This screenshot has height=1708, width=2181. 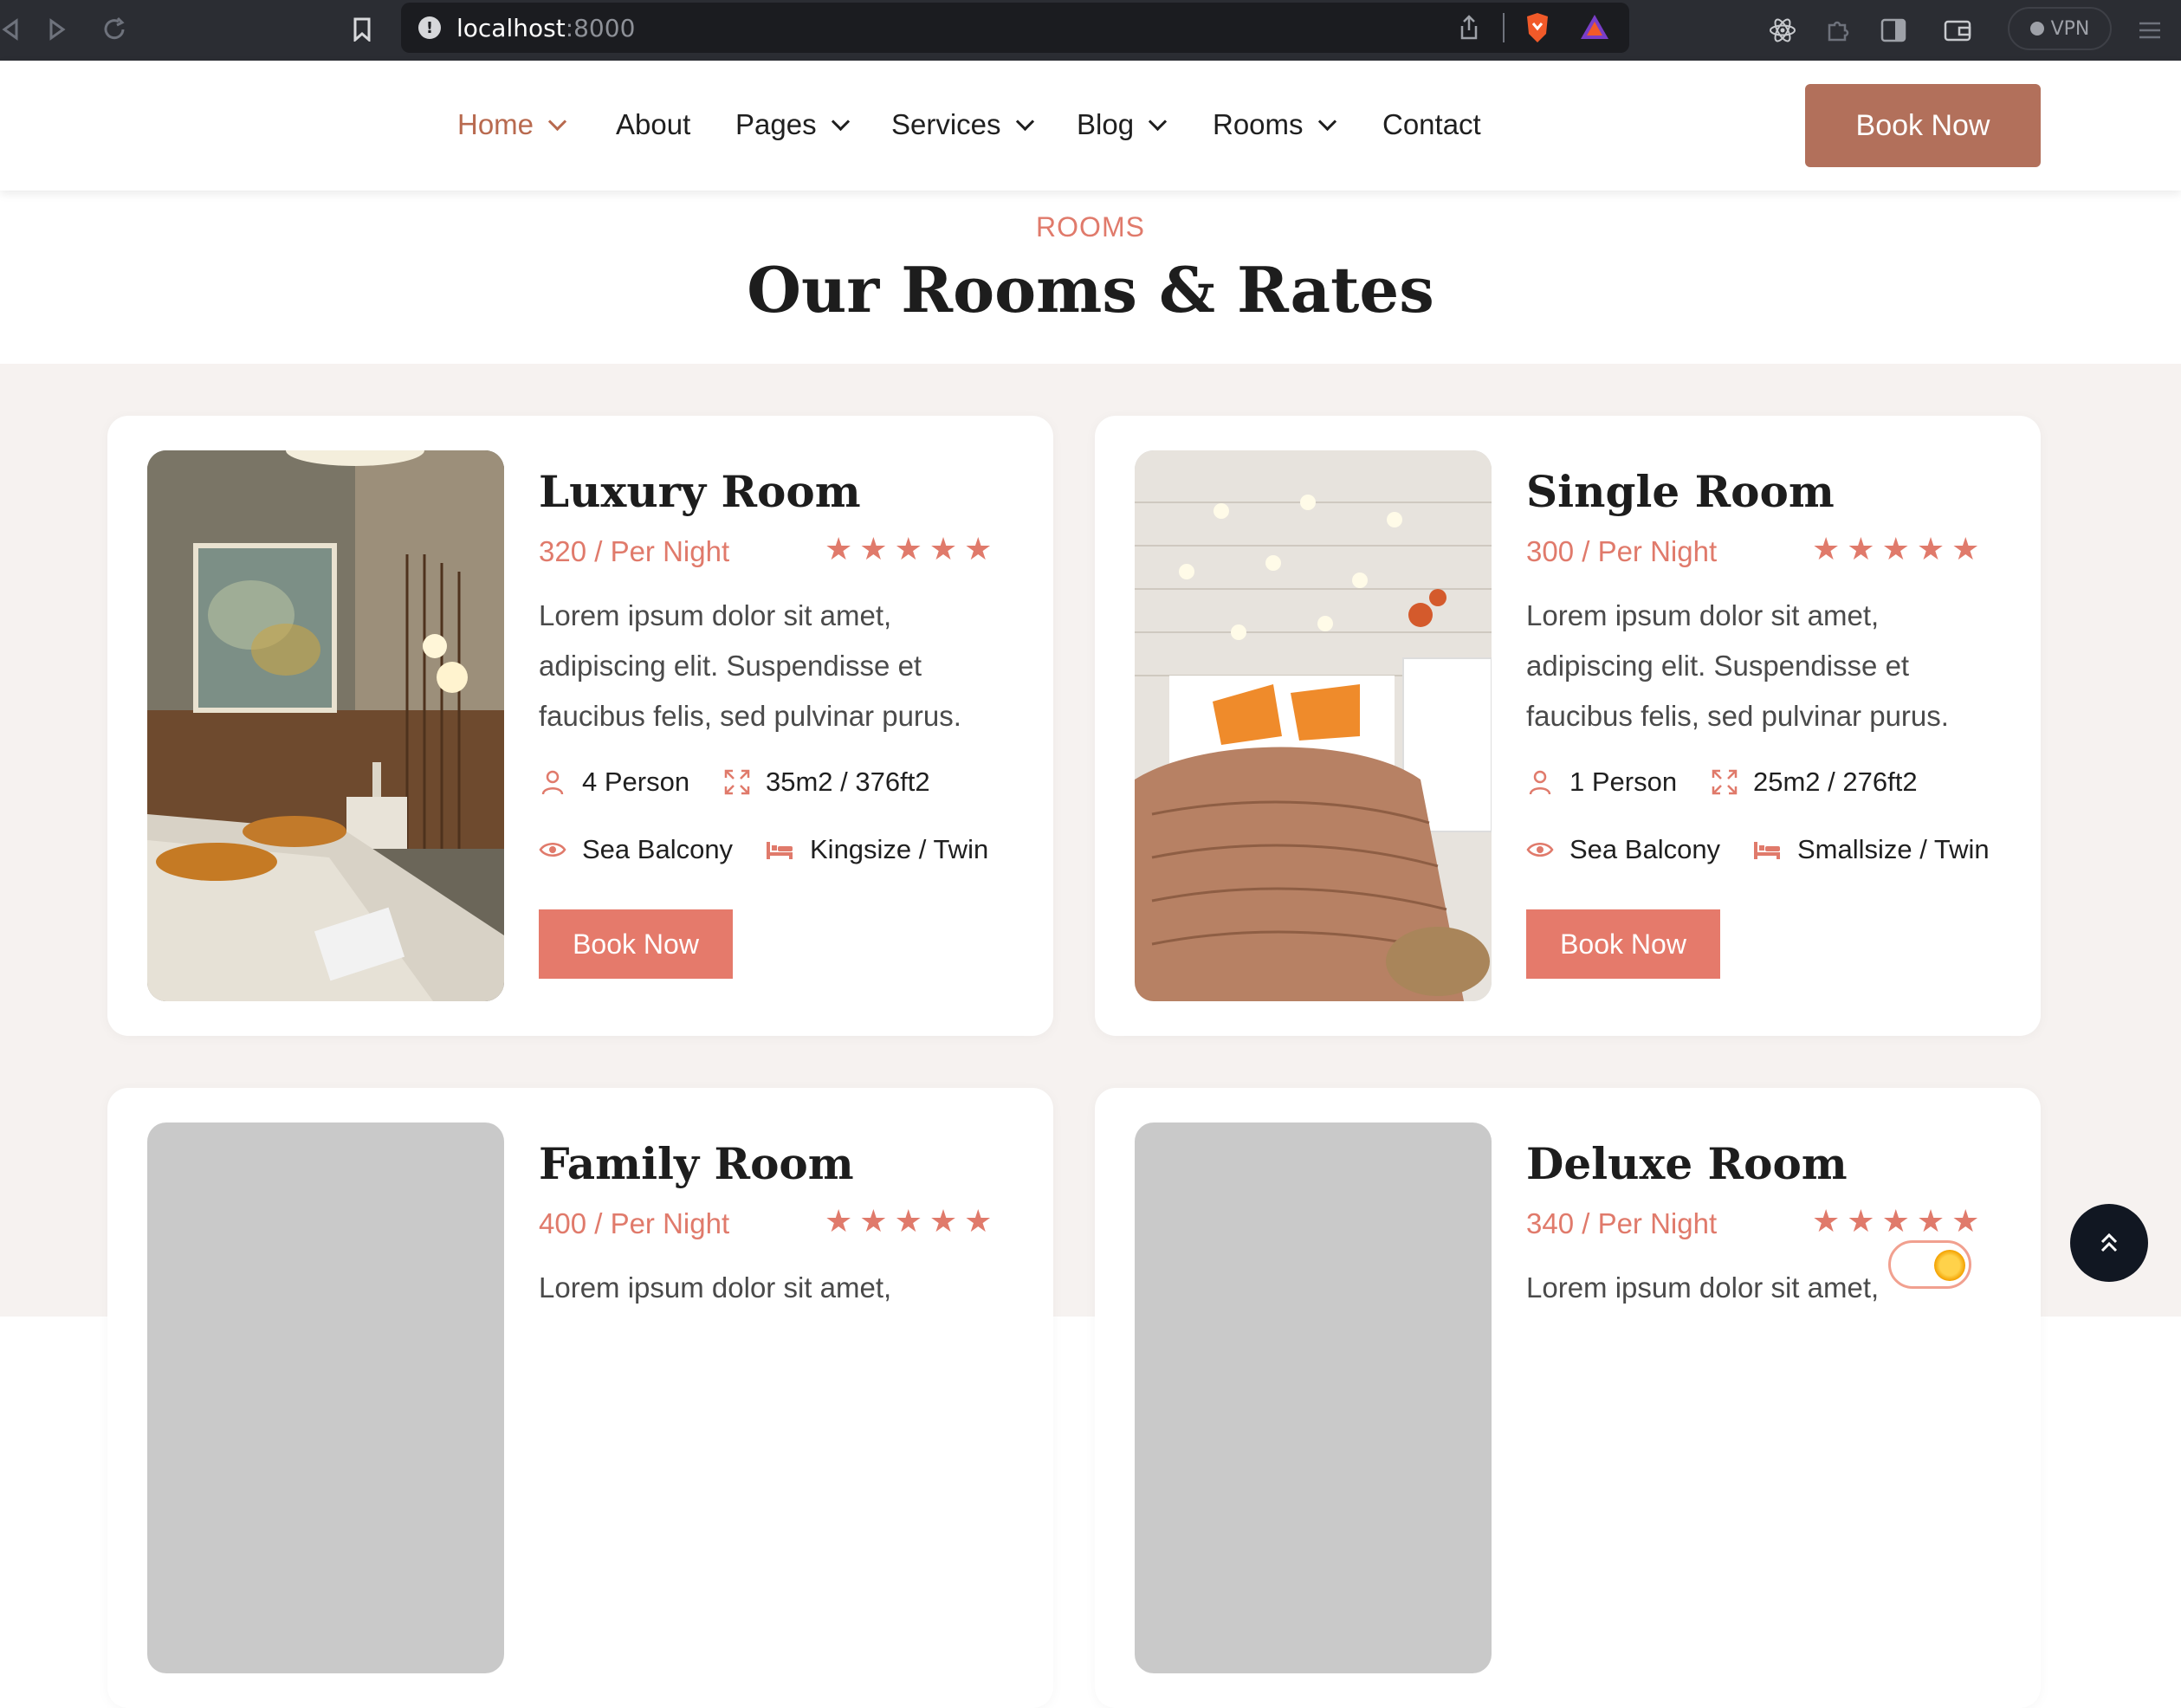 I want to click on vpn-button: VPN, so click(x=2060, y=28).